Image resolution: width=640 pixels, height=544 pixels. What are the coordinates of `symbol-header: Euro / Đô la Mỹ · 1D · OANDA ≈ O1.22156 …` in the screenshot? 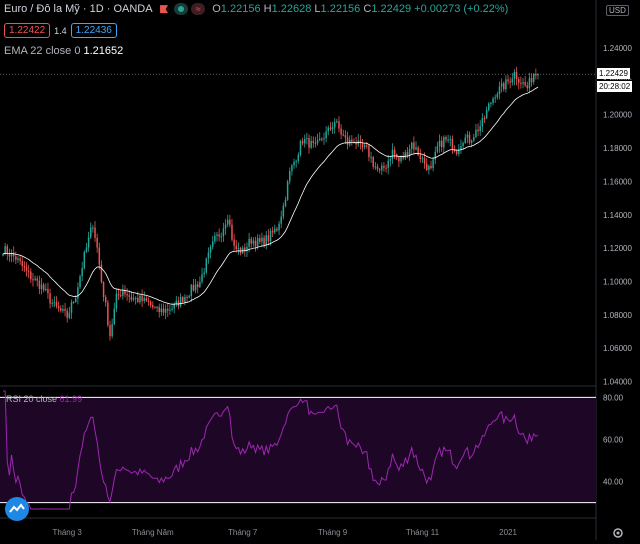 It's located at (256, 9).